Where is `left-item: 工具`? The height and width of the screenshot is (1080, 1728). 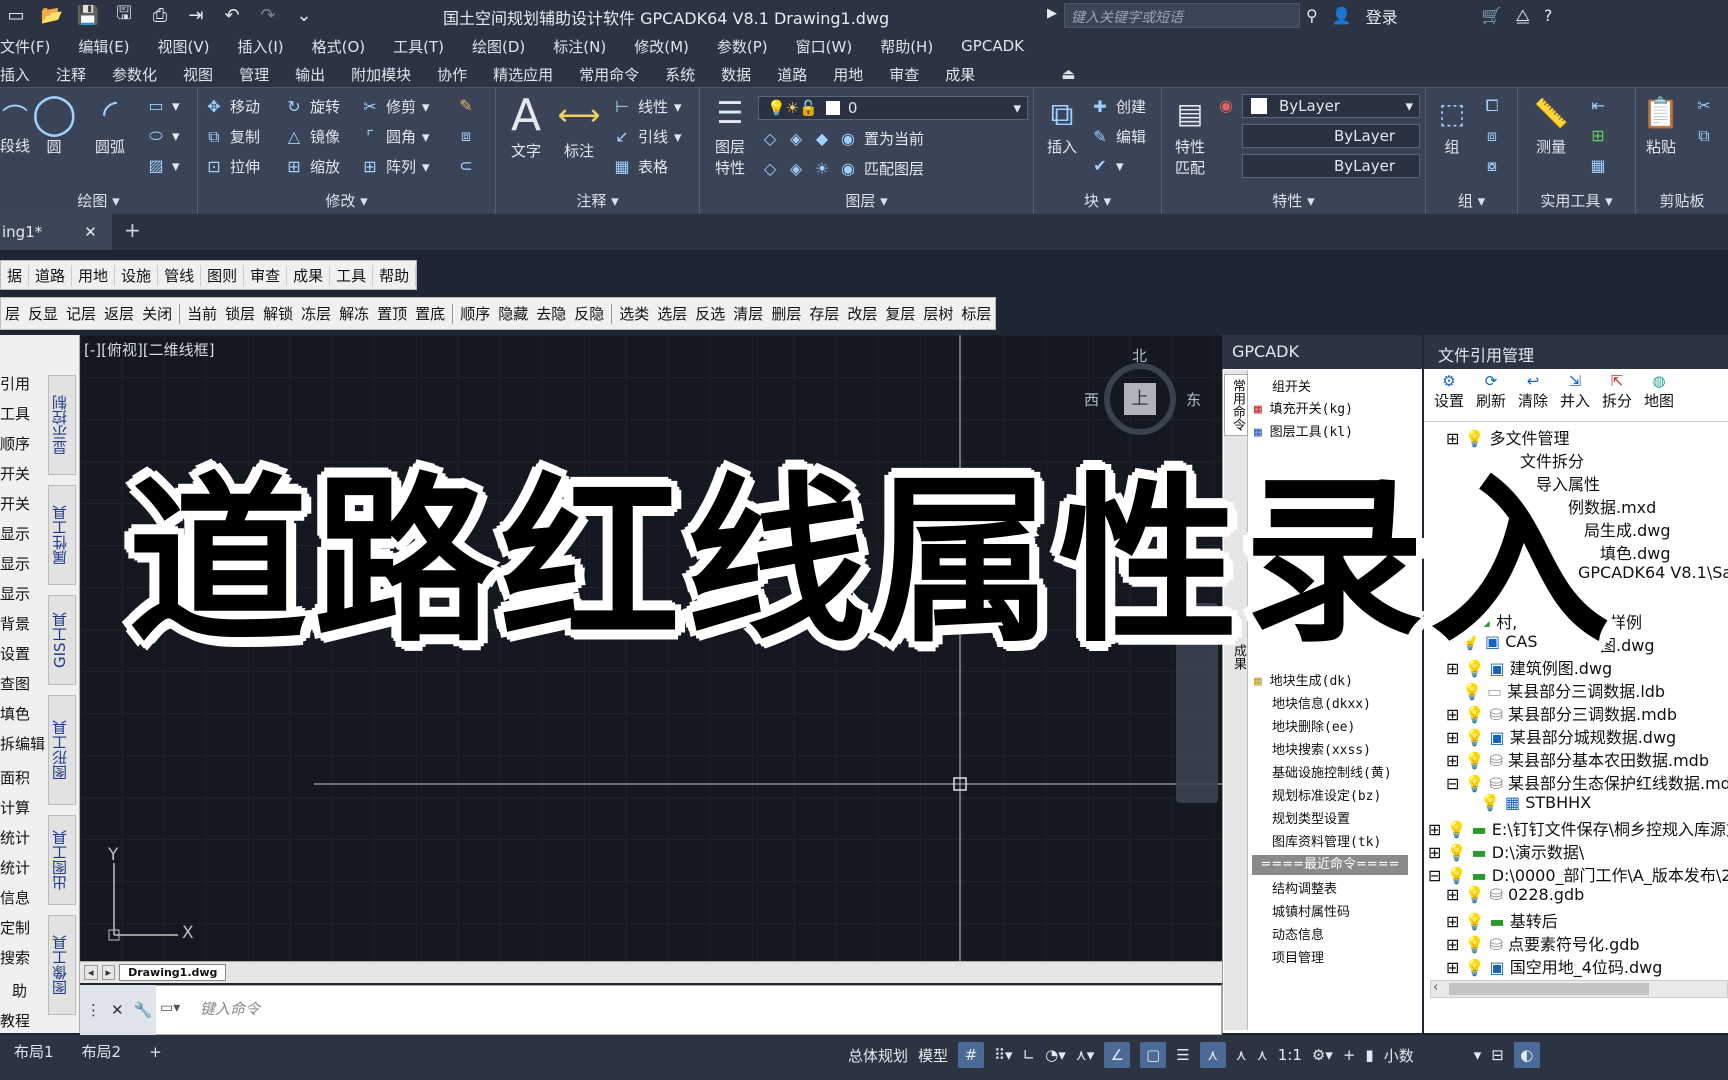
left-item: 工具 is located at coordinates (15, 413).